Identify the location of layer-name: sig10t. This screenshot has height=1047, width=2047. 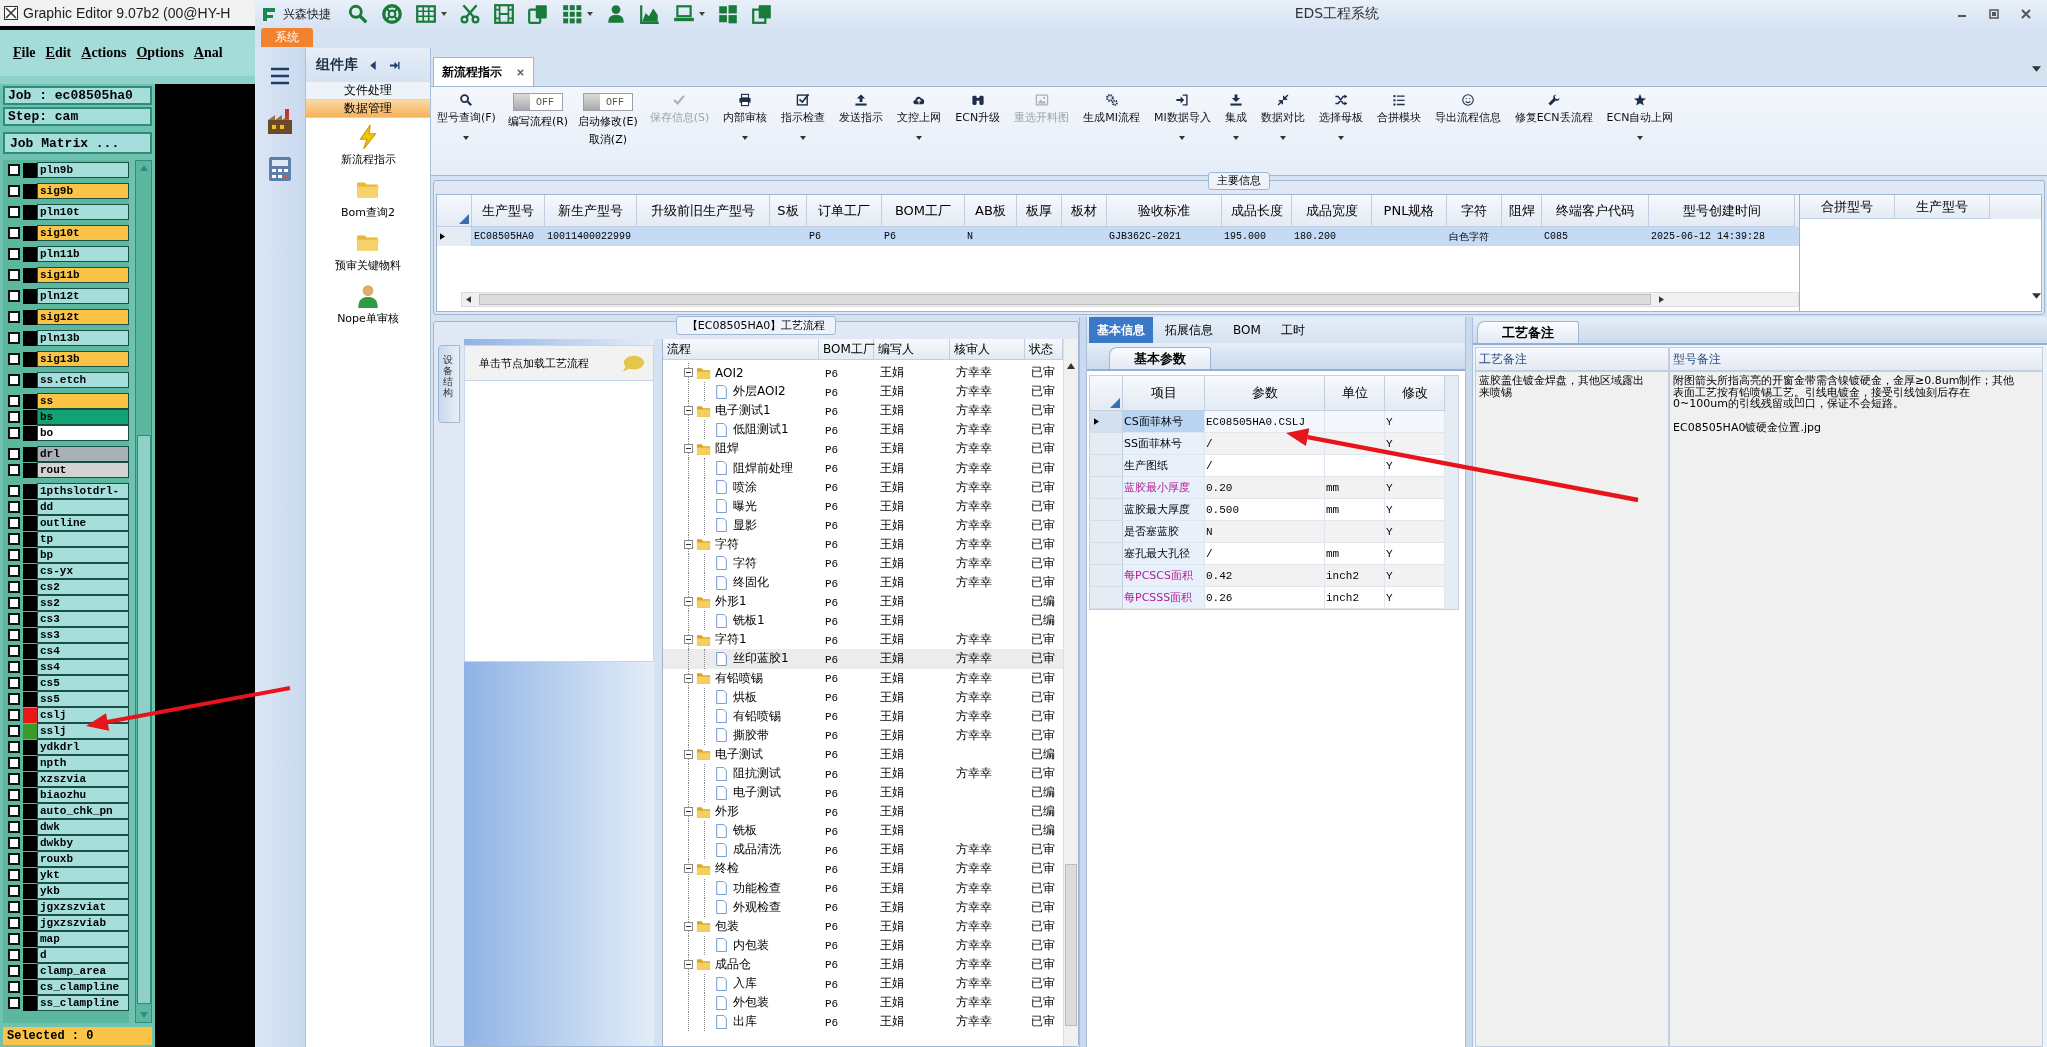
(83, 233).